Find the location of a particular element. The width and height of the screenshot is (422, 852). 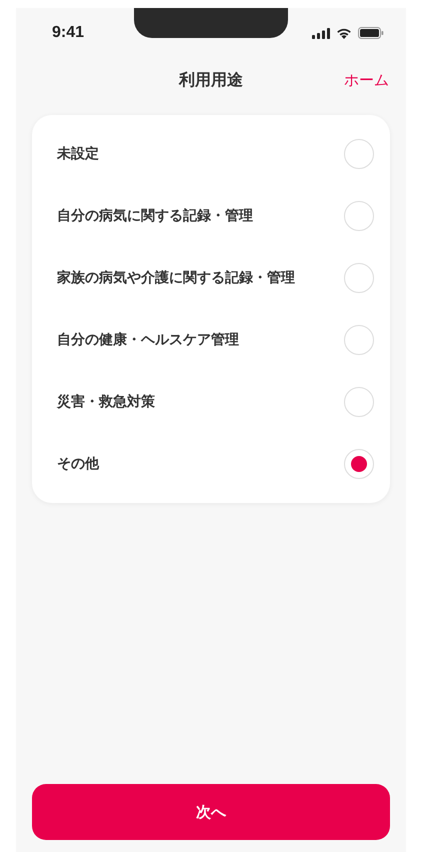

status-time: 9:41 is located at coordinates (68, 33).